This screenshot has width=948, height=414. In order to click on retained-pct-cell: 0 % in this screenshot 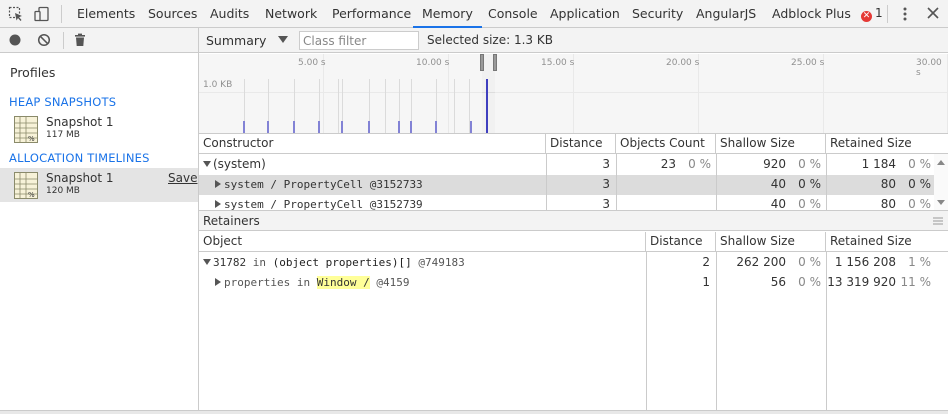, I will do `click(919, 164)`.